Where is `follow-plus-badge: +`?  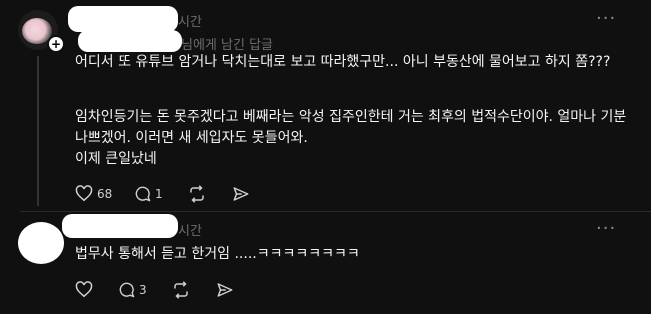 follow-plus-badge: + is located at coordinates (56, 44).